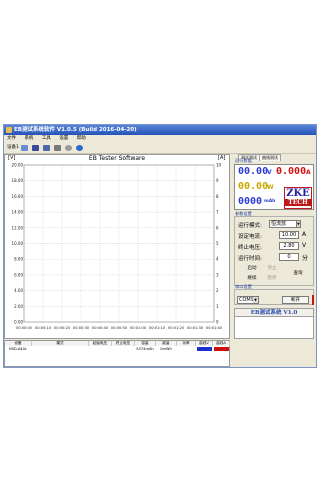 This screenshot has width=320, height=483. Describe the element at coordinates (18, 322) in the screenshot. I see `y-left-tick-label: 0.00` at that location.